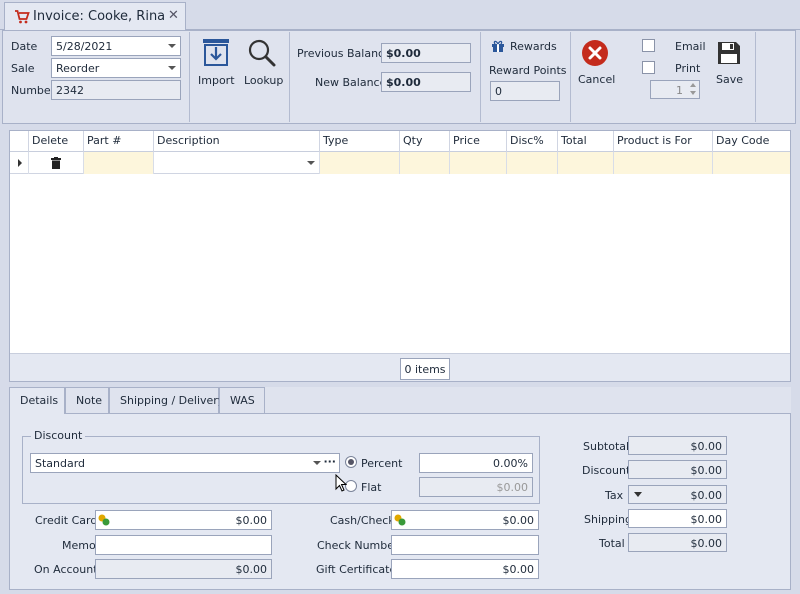 The height and width of the screenshot is (594, 800). Describe the element at coordinates (614, 495) in the screenshot. I see `tax-label: Tax` at that location.